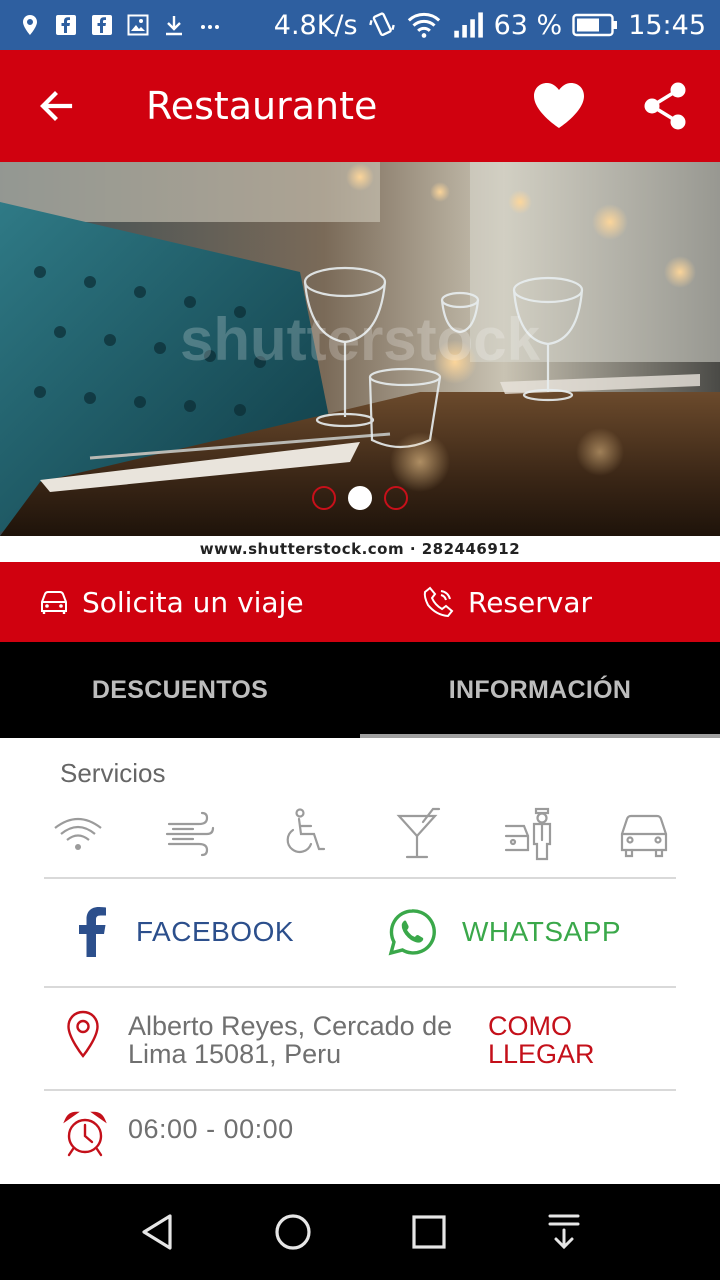  I want to click on app-bar: Restaurante, so click(360, 106).